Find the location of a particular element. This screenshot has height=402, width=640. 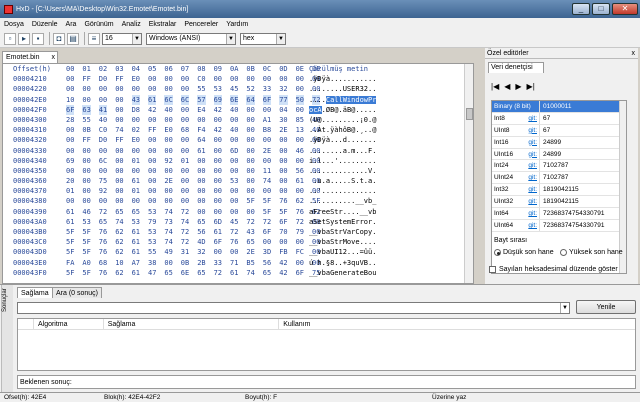

next-icon: ▶ is located at coordinates (518, 86).